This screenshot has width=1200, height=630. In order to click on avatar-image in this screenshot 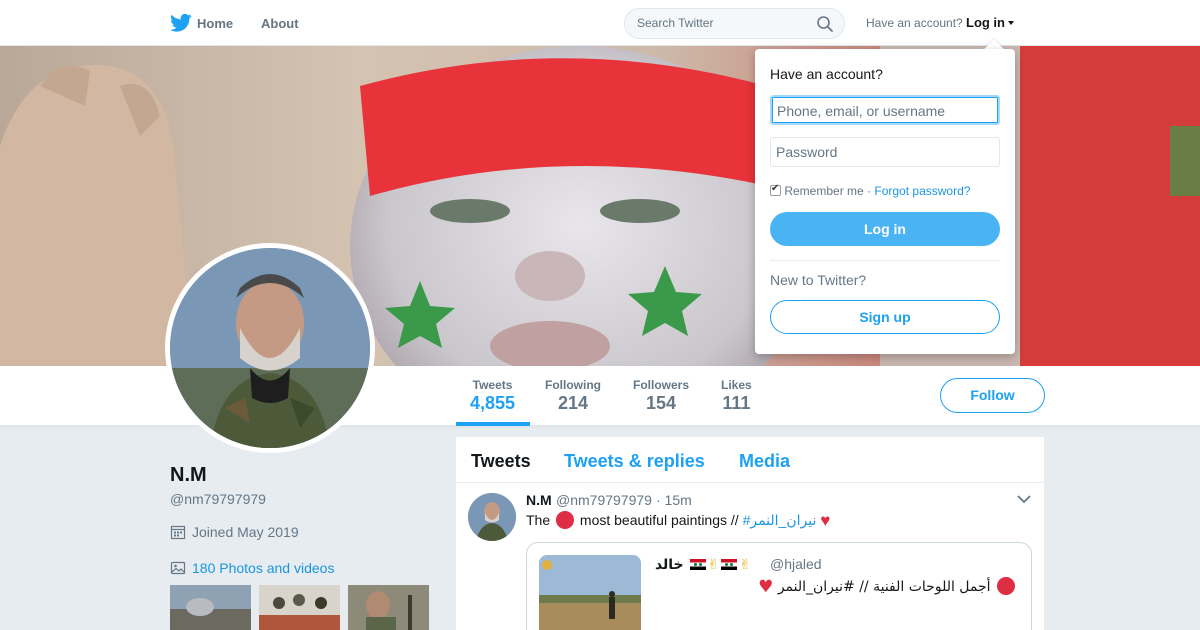, I will do `click(270, 348)`.